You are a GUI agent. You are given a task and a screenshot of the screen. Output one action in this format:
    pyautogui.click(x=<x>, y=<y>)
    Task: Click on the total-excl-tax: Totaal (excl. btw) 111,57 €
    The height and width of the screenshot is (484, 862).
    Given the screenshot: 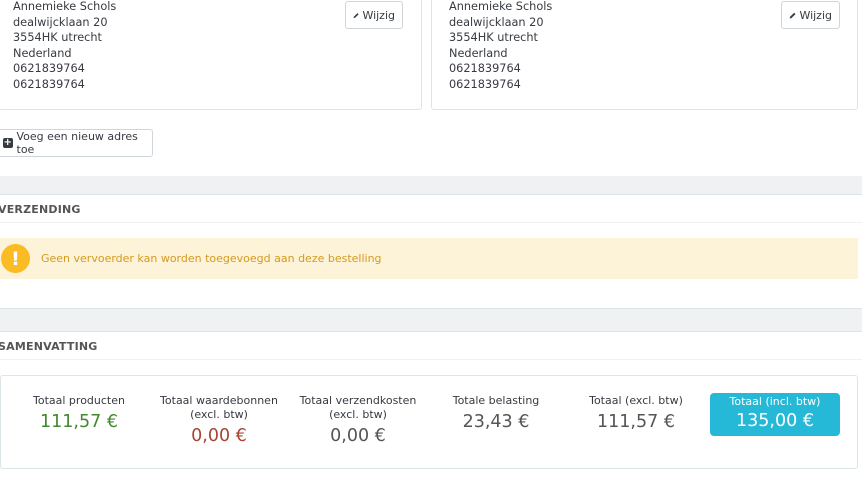 What is the action you would take?
    pyautogui.click(x=636, y=413)
    